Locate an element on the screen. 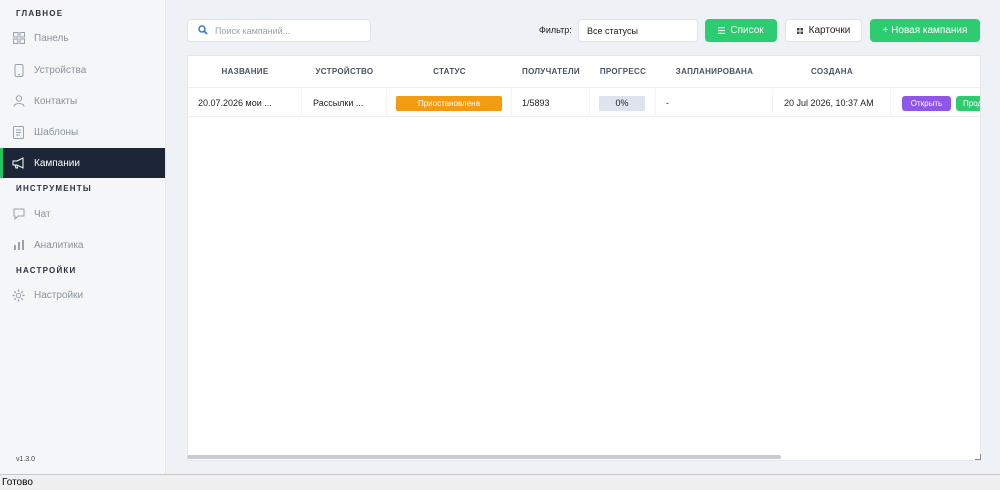  cell-recipients: 1/5893 is located at coordinates (551, 103).